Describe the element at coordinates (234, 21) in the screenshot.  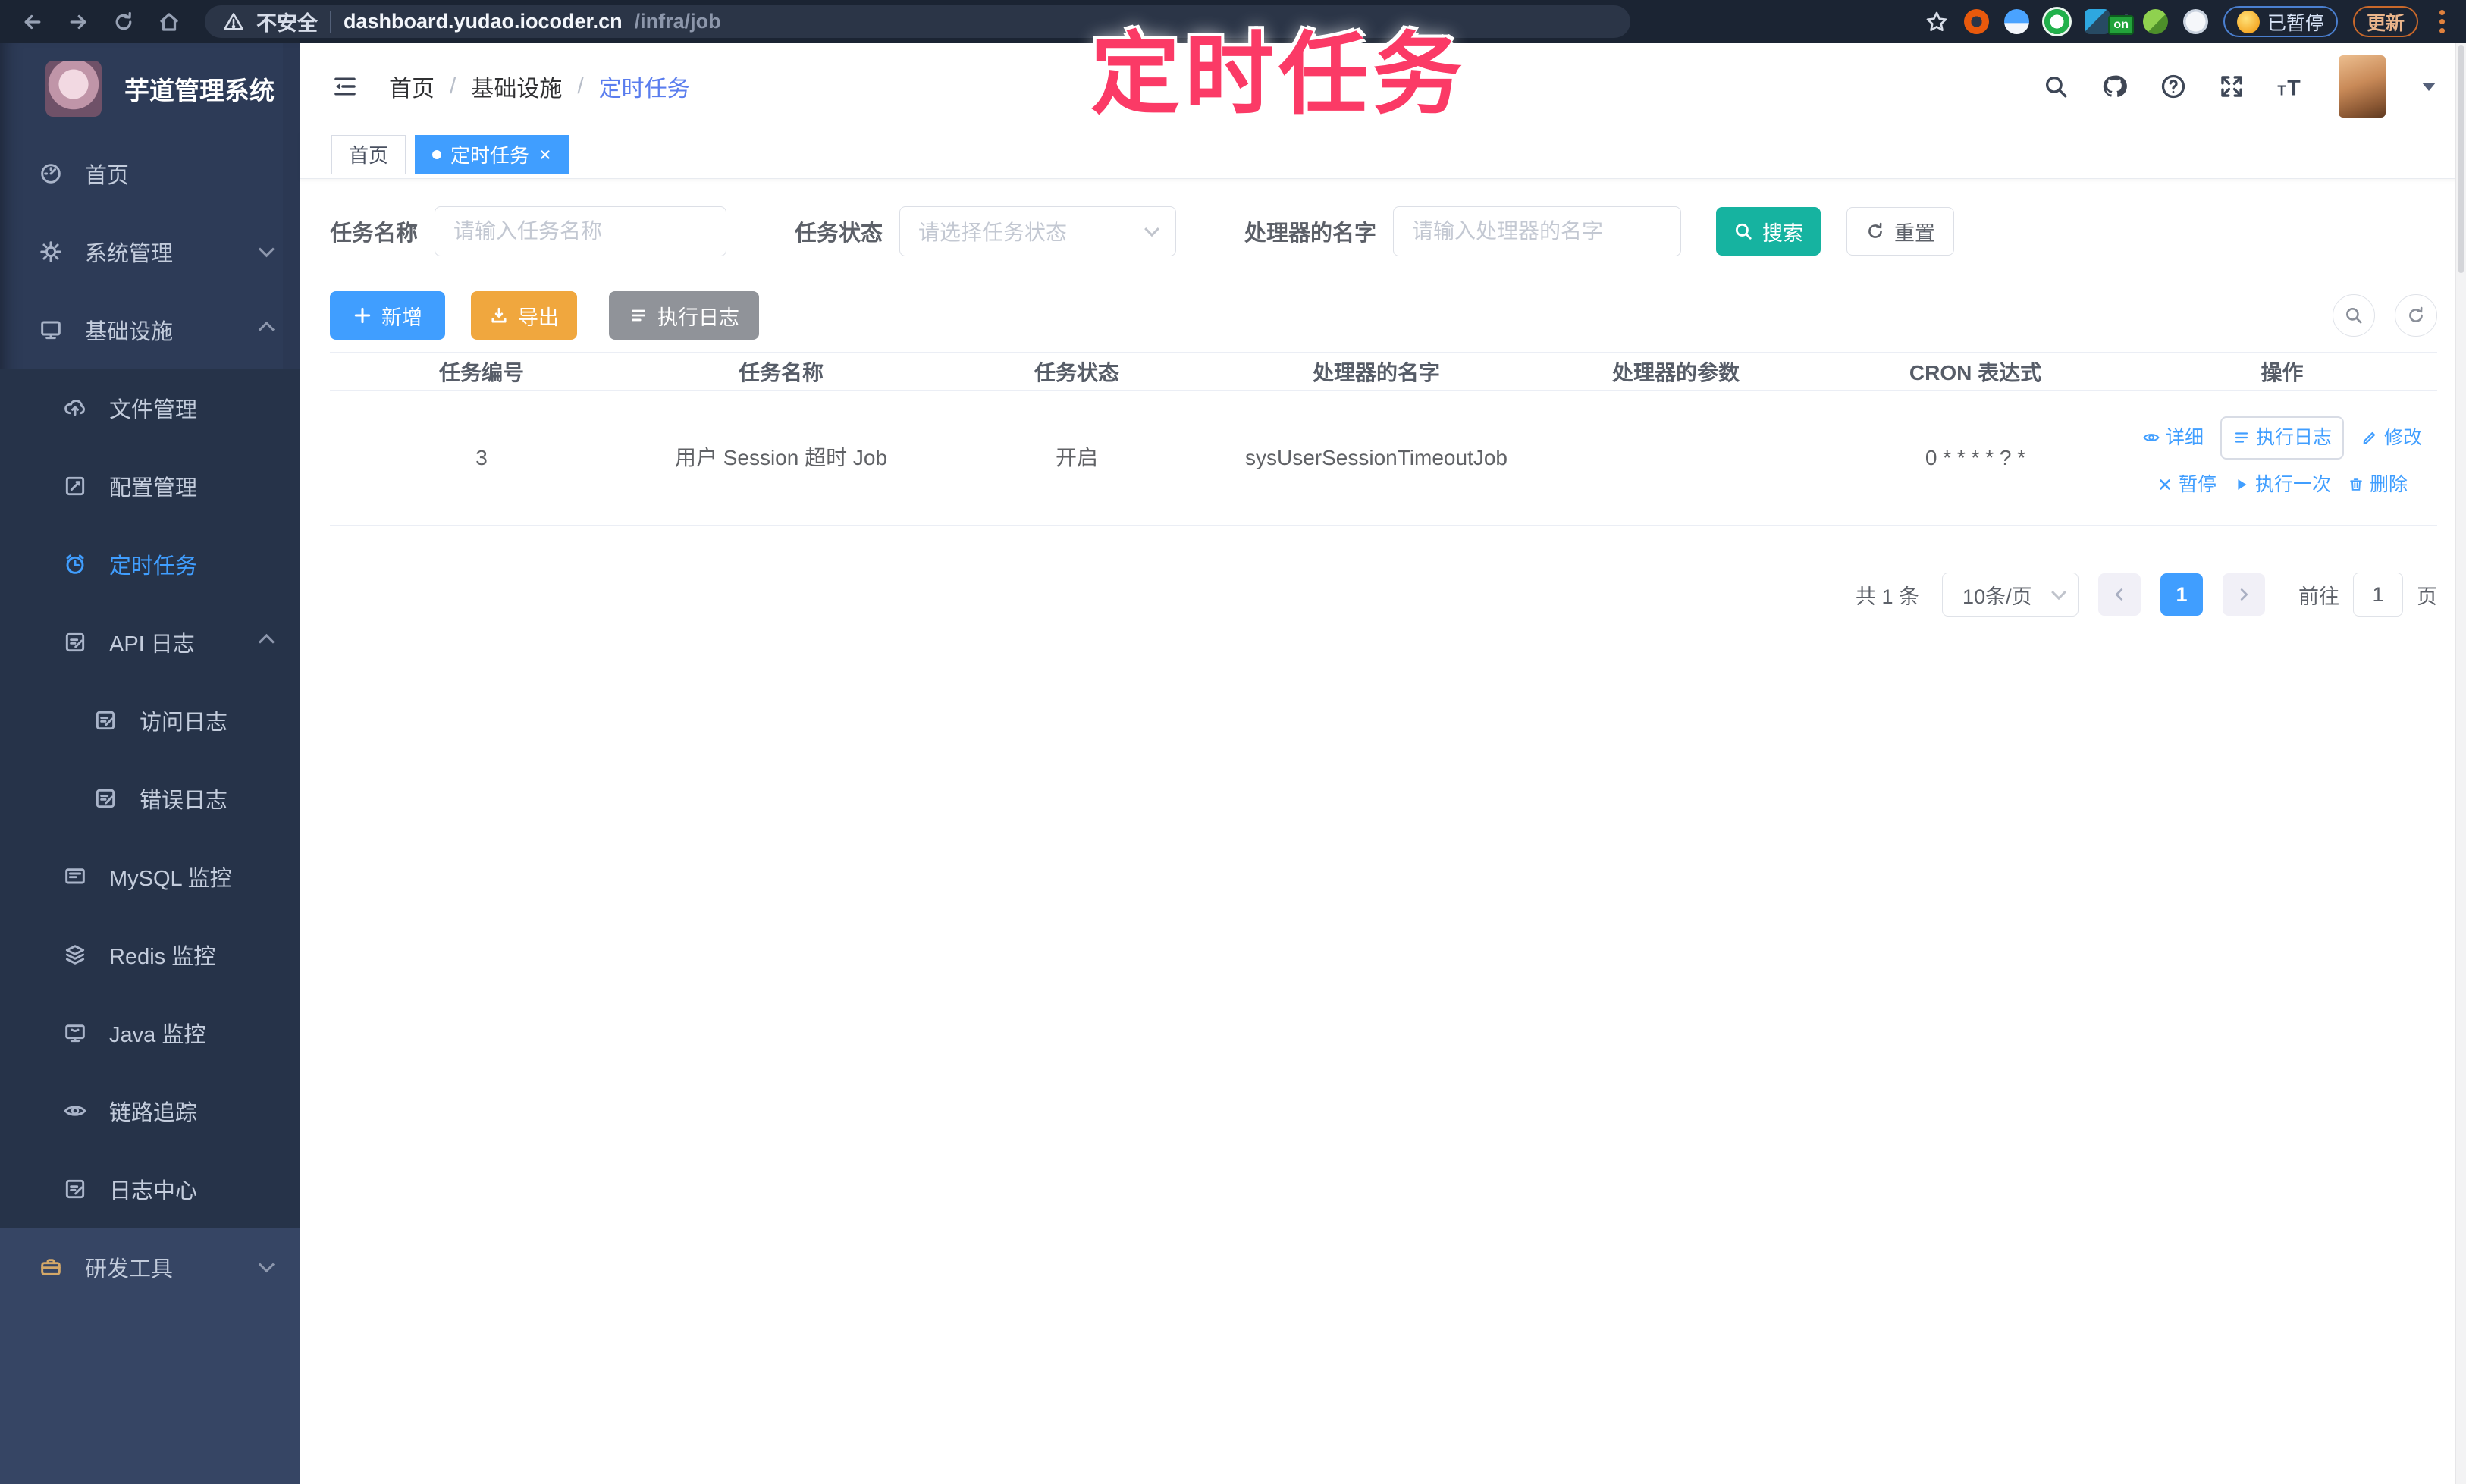
I see `warning-icon` at that location.